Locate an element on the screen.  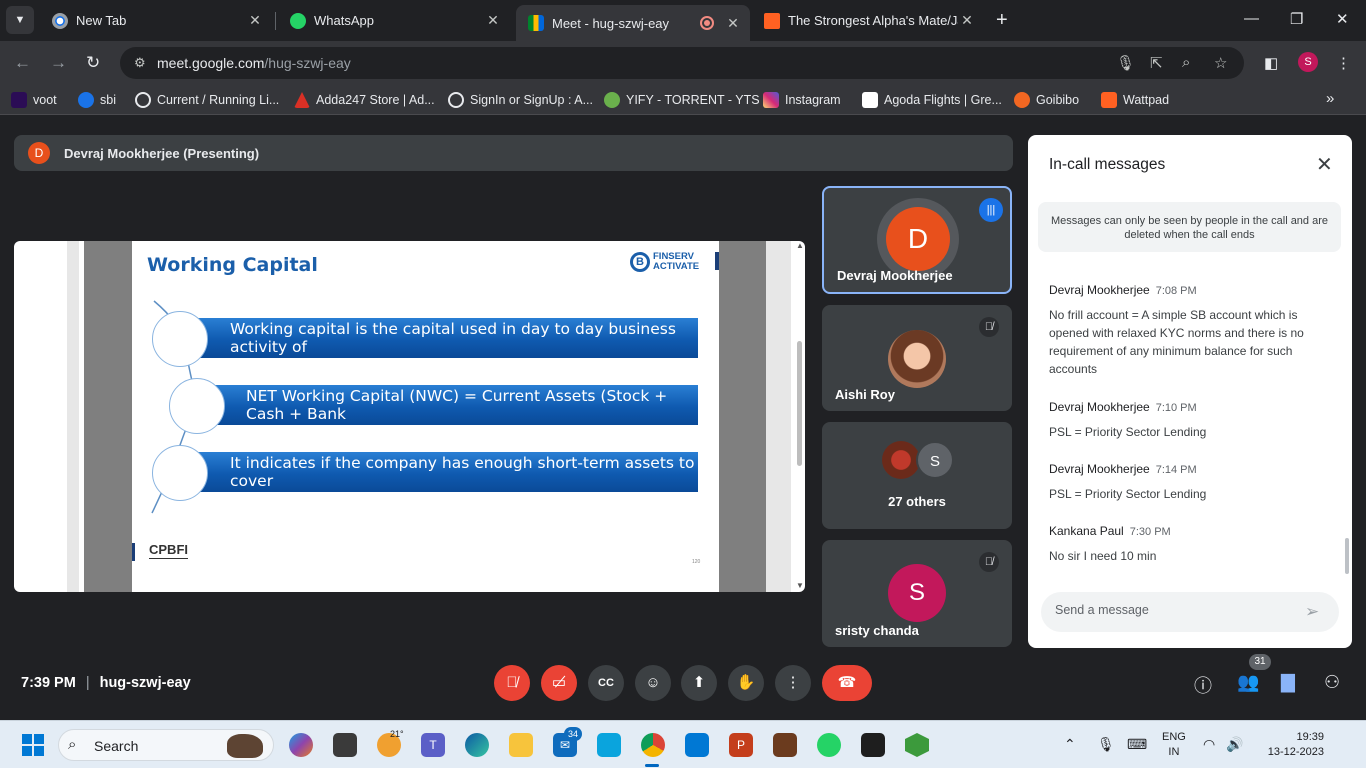
file-explorer-icon is located at coordinates (521, 745).